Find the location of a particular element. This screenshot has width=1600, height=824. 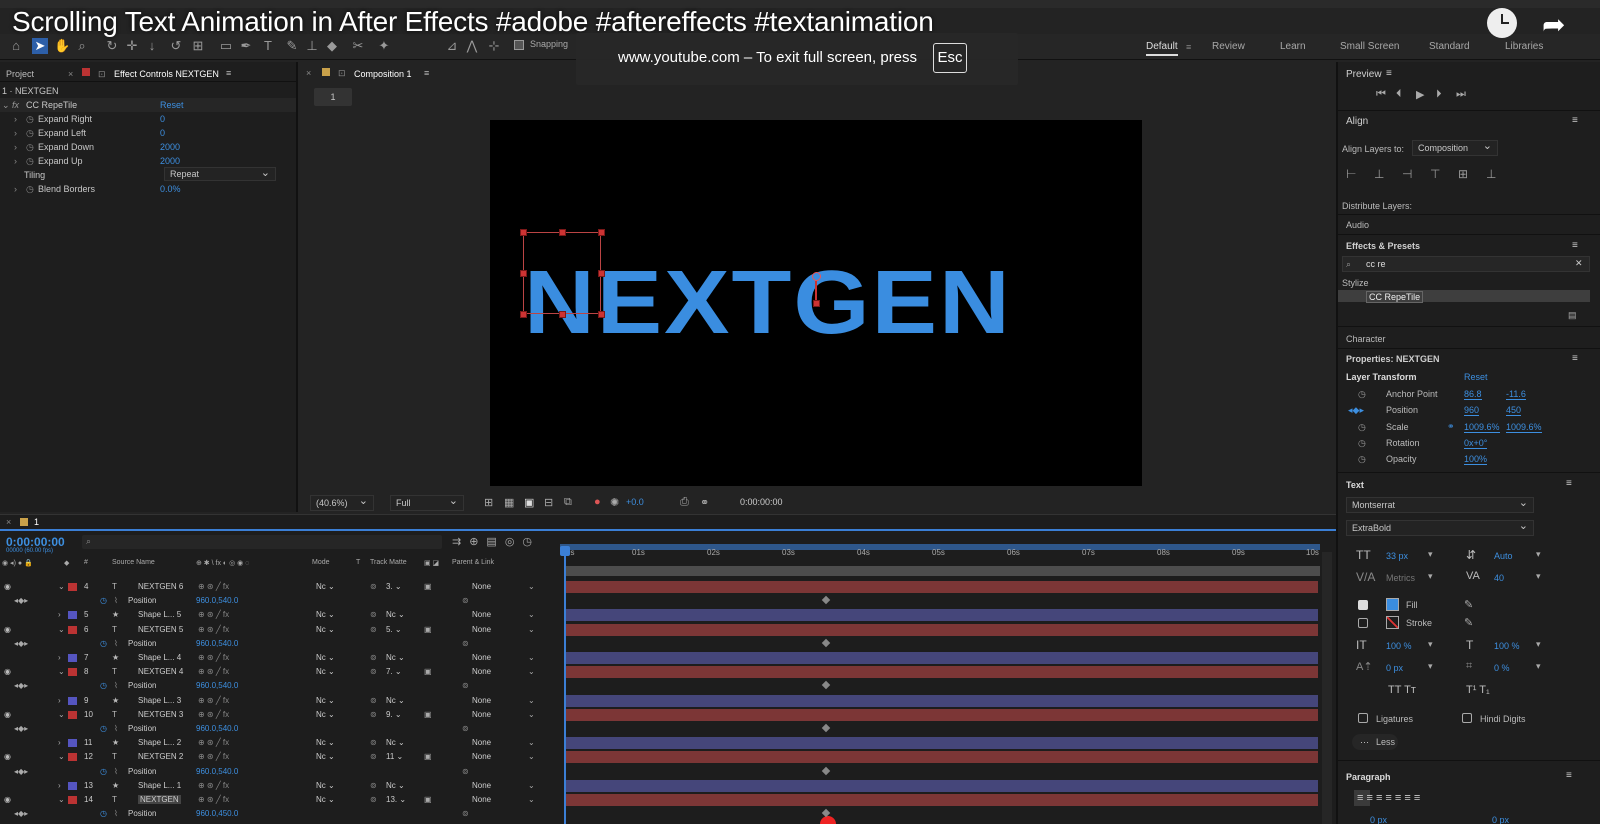

track-matte-select: 11 ⌄ is located at coordinates (394, 756).